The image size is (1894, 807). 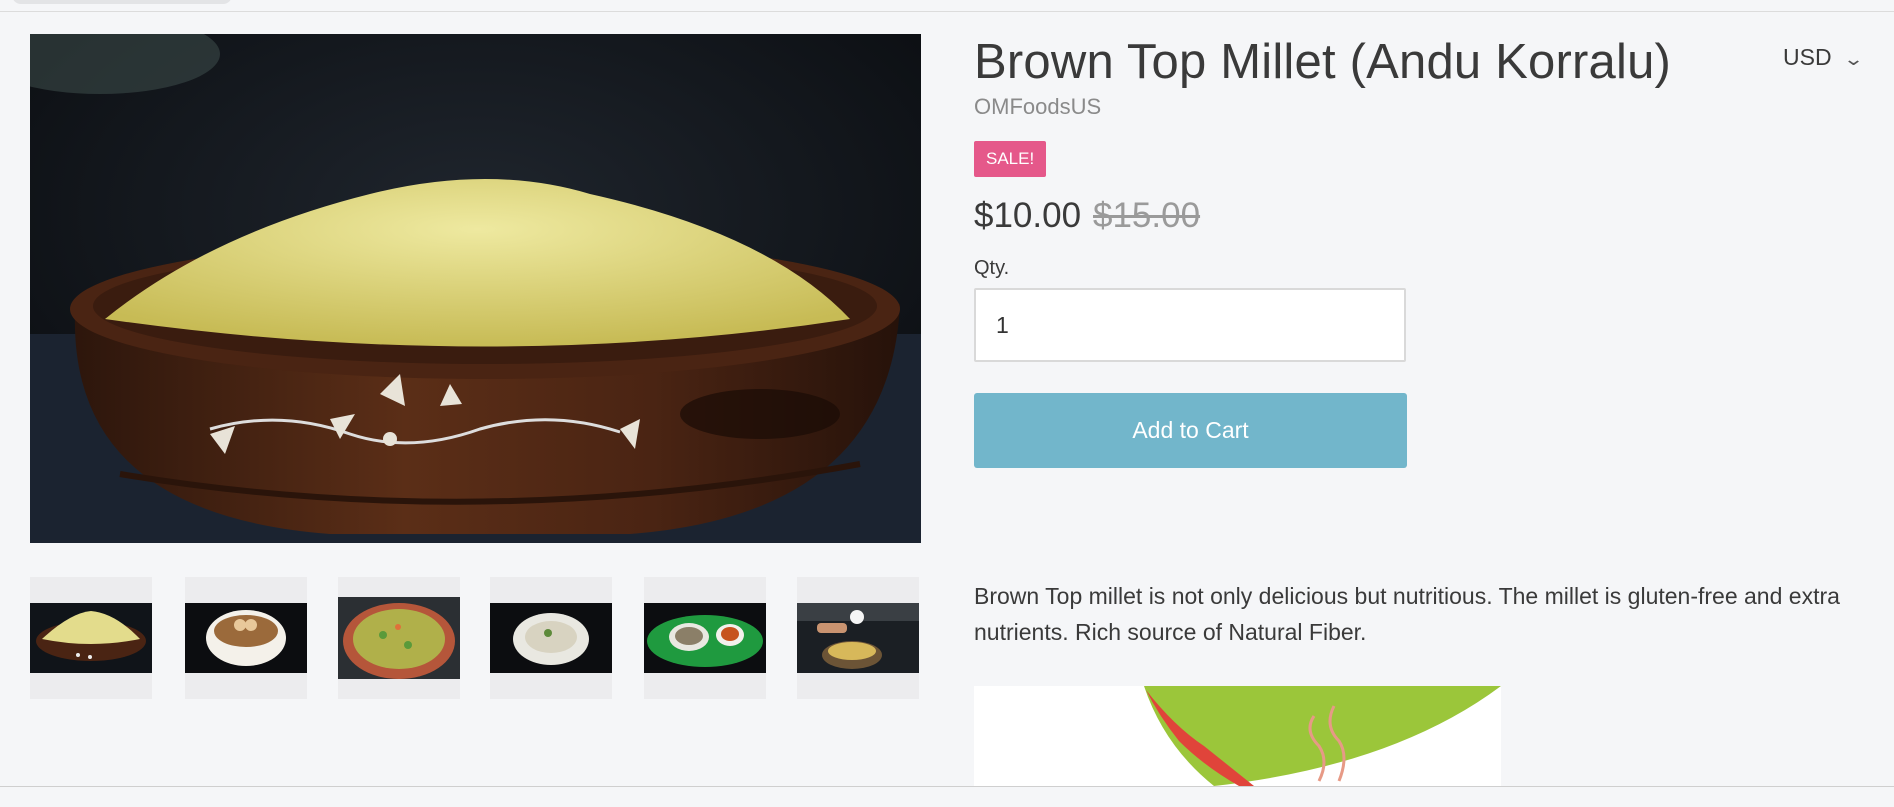 What do you see at coordinates (1190, 325) in the screenshot?
I see `quantity-input` at bounding box center [1190, 325].